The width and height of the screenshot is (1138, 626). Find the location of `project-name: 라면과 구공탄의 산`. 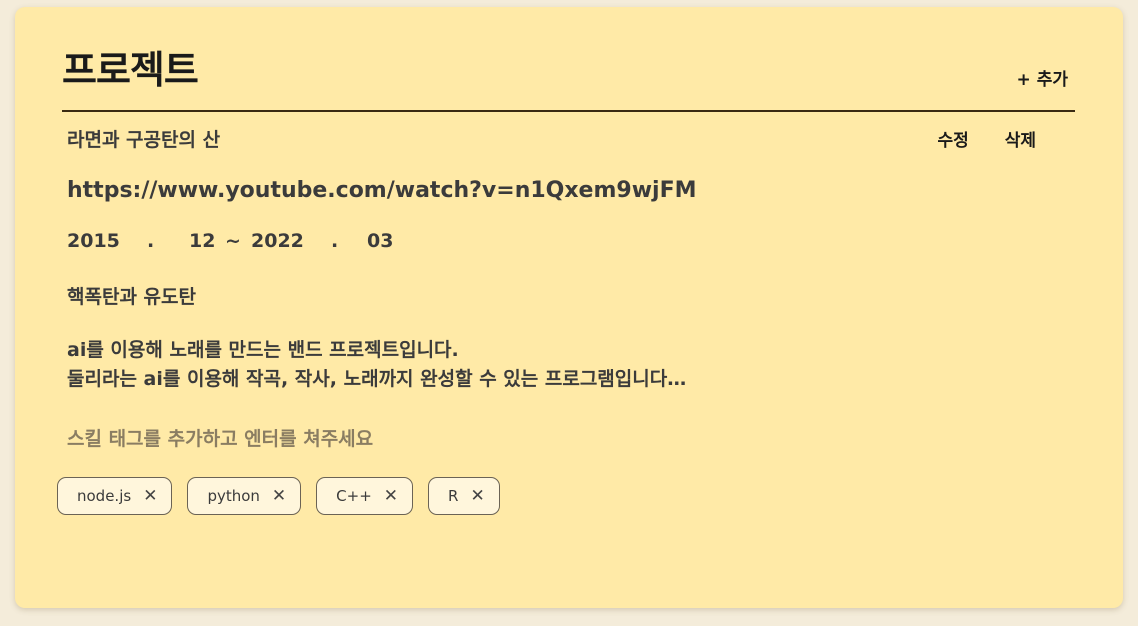

project-name: 라면과 구공탄의 산 is located at coordinates (144, 140).